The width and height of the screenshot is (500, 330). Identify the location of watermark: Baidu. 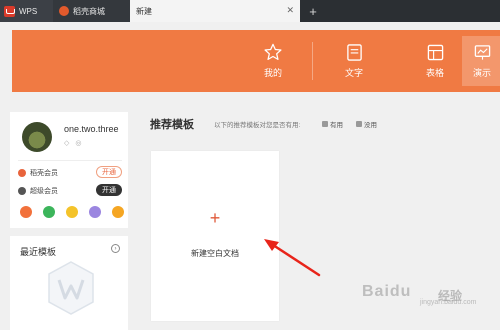
(387, 291).